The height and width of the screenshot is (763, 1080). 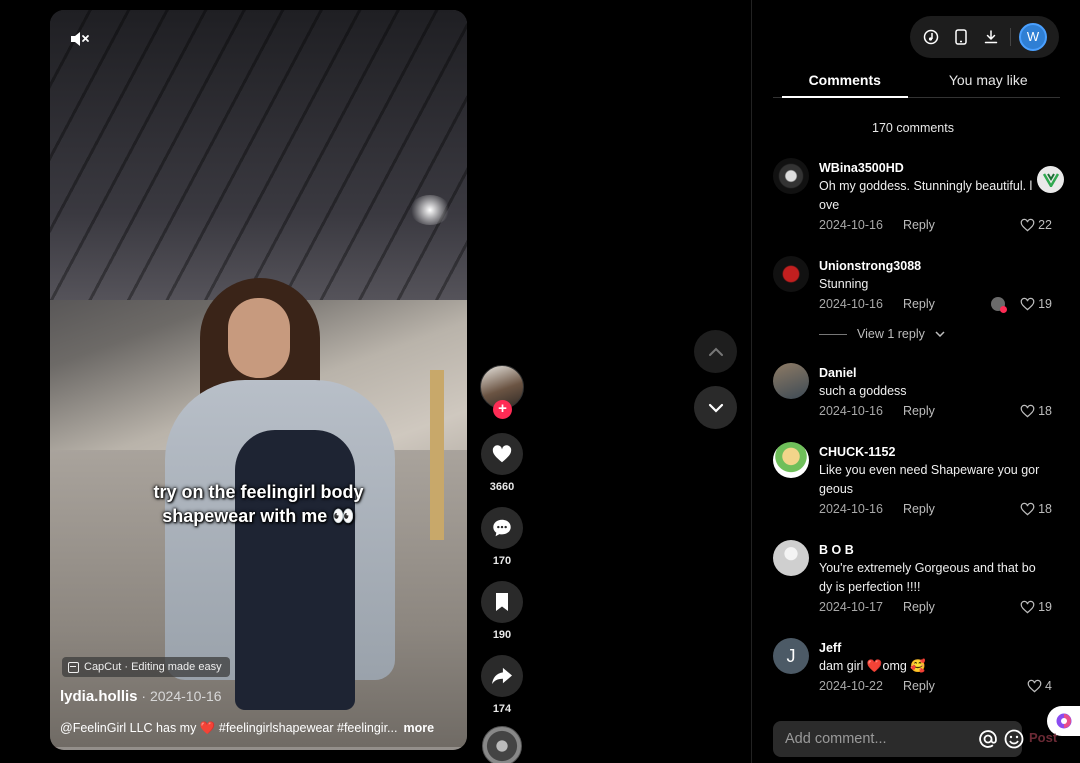 What do you see at coordinates (791, 656) in the screenshot?
I see `comment-avatar: J` at bounding box center [791, 656].